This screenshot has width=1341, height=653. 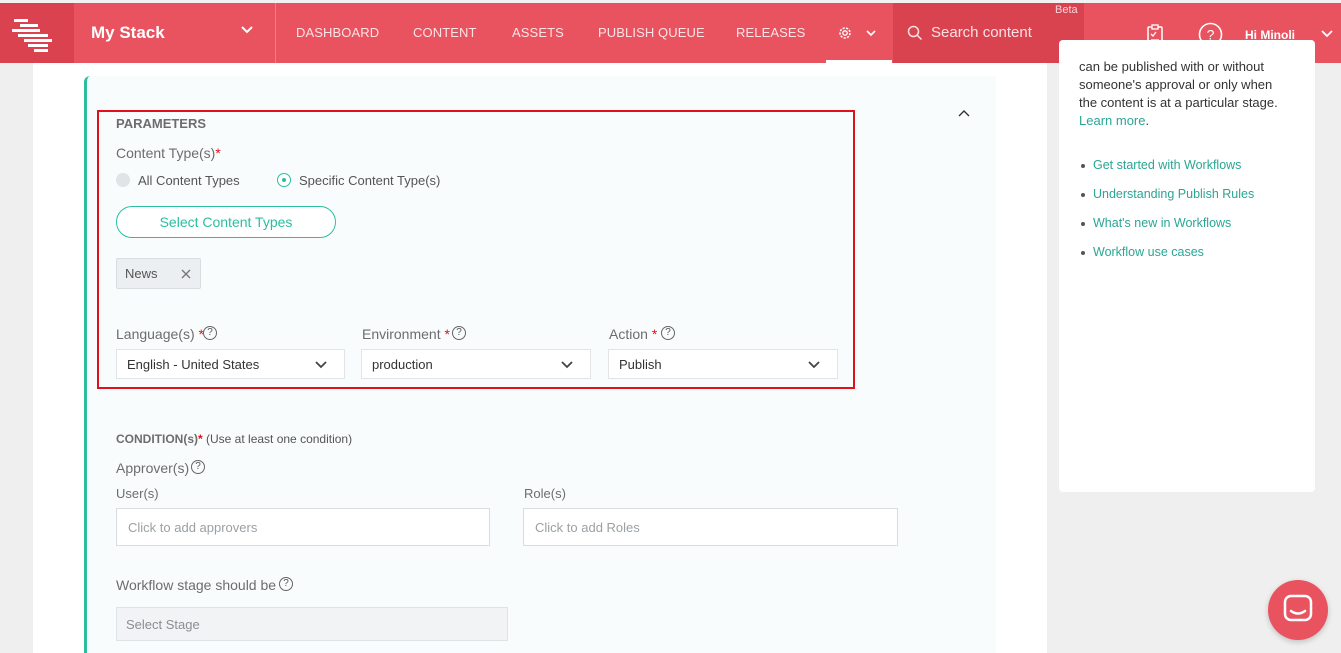 What do you see at coordinates (710, 527) in the screenshot?
I see `approvers-roles-input: Click to add Roles` at bounding box center [710, 527].